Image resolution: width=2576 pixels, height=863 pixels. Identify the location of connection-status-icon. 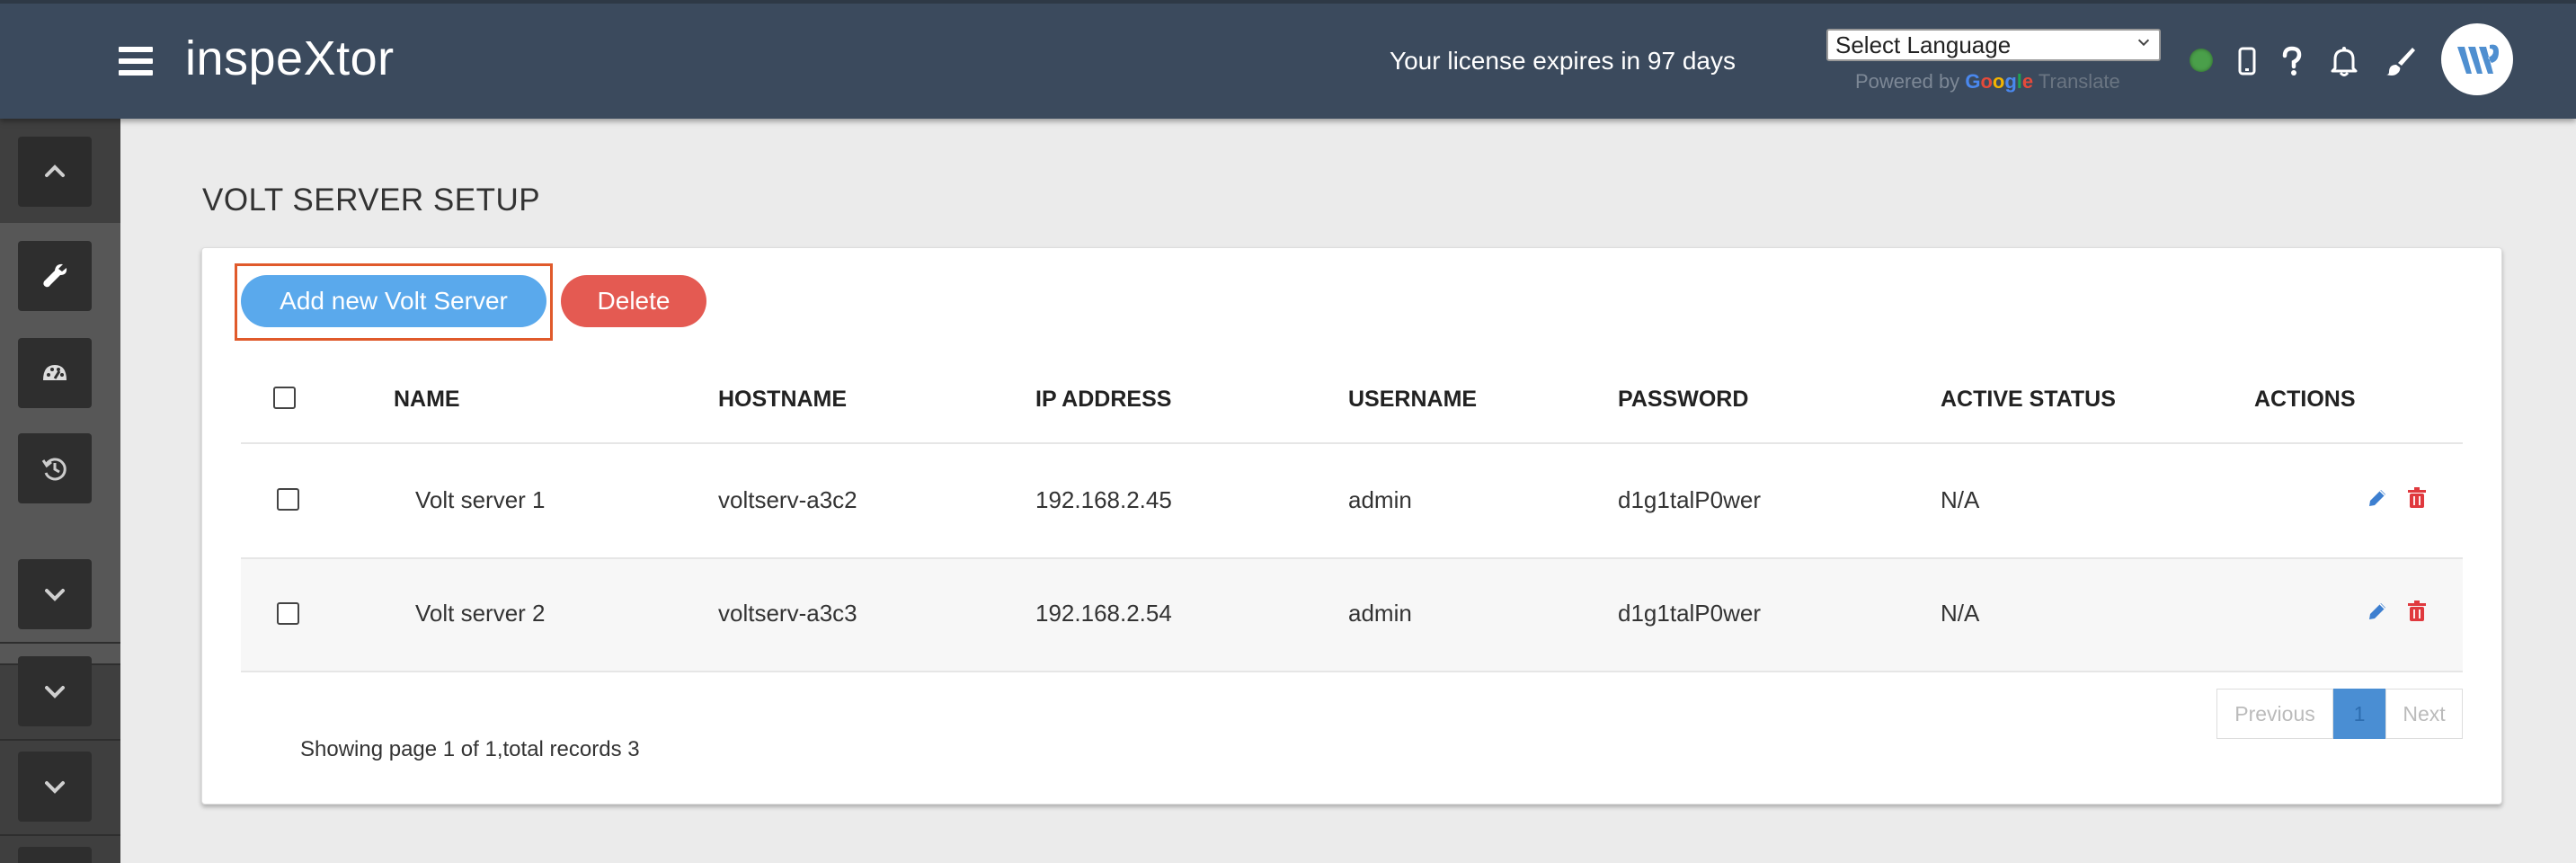
(2201, 61).